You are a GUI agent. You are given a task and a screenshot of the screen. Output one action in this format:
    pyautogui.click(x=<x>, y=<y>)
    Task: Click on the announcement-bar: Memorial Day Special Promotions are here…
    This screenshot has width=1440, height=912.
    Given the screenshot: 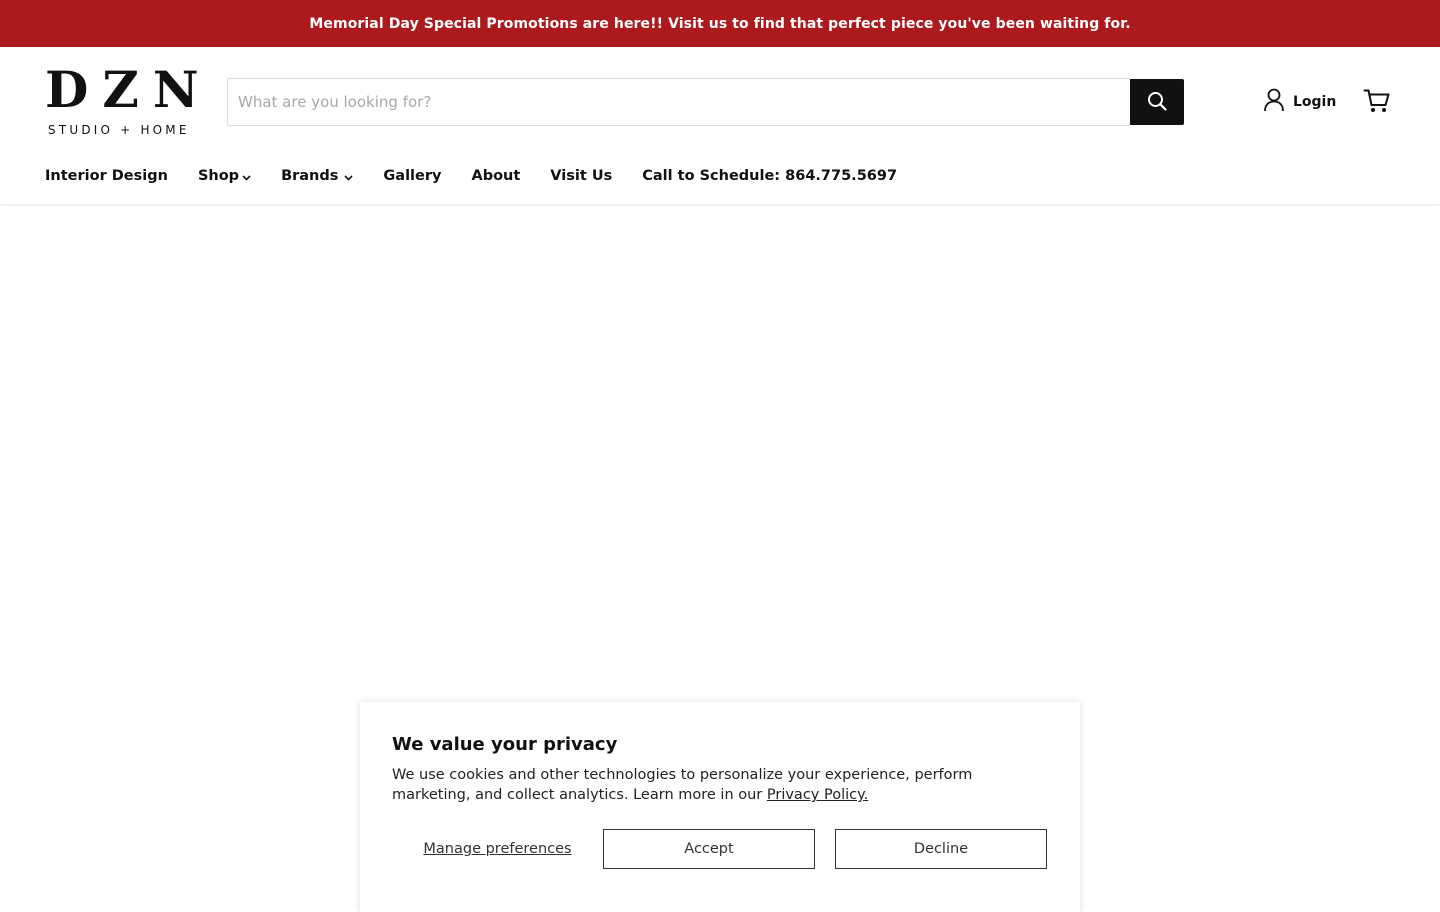 What is the action you would take?
    pyautogui.click(x=720, y=23)
    